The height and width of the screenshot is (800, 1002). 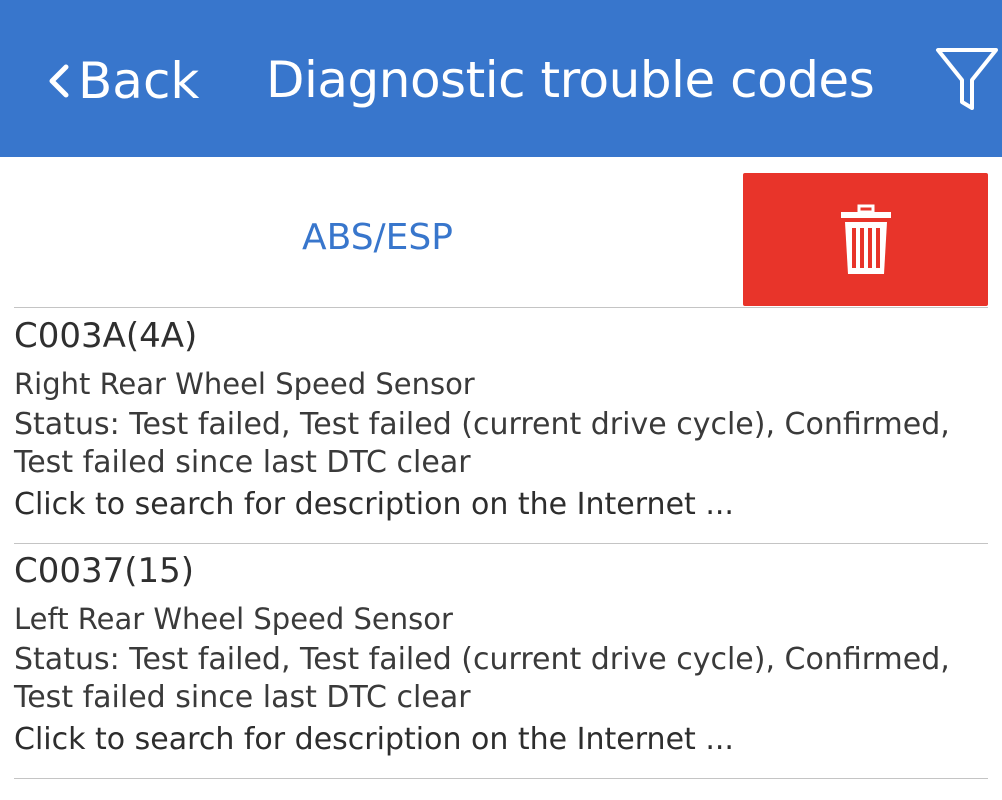 I want to click on module-label: ABS/ESP, so click(x=377, y=237).